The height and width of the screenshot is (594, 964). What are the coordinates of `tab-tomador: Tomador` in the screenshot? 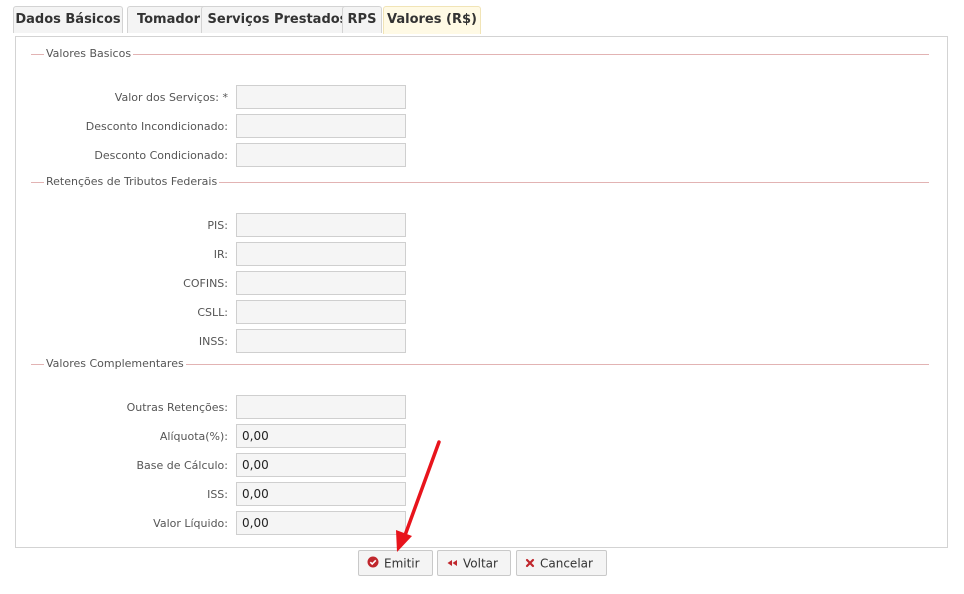 It's located at (168, 19).